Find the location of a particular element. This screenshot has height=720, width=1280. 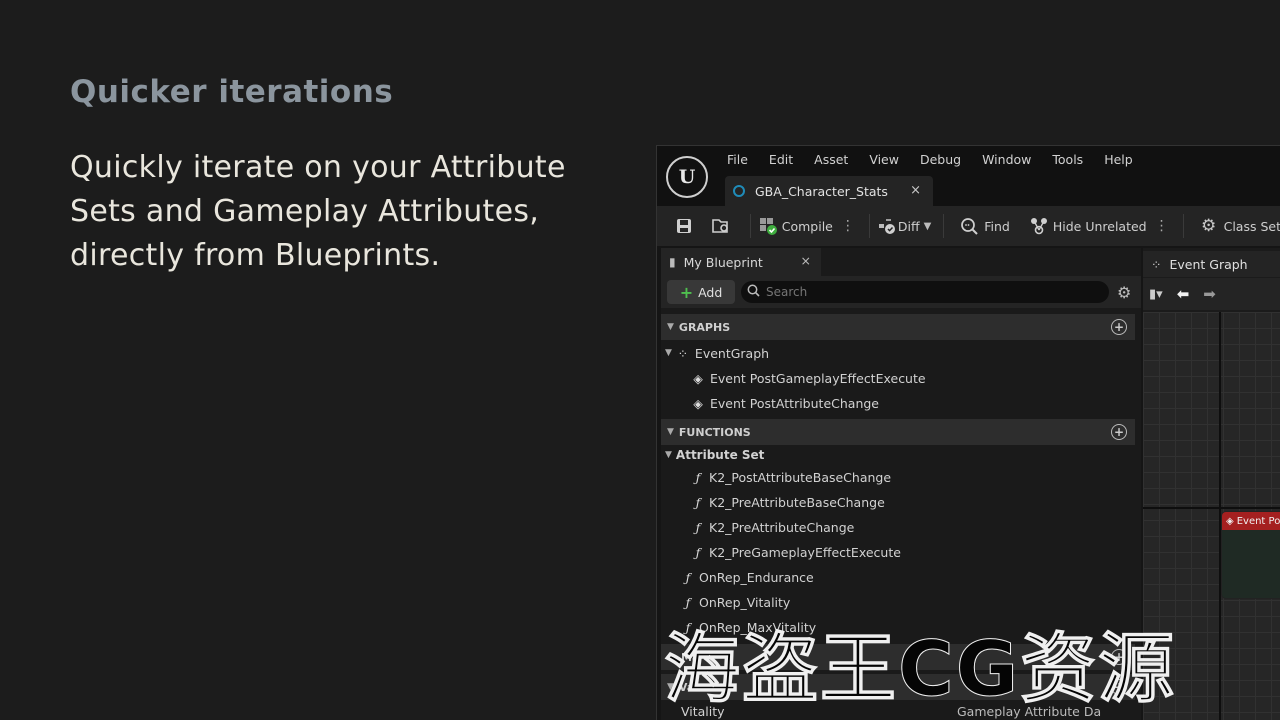

list-item-label: Event PostAttributeChange is located at coordinates (794, 403).